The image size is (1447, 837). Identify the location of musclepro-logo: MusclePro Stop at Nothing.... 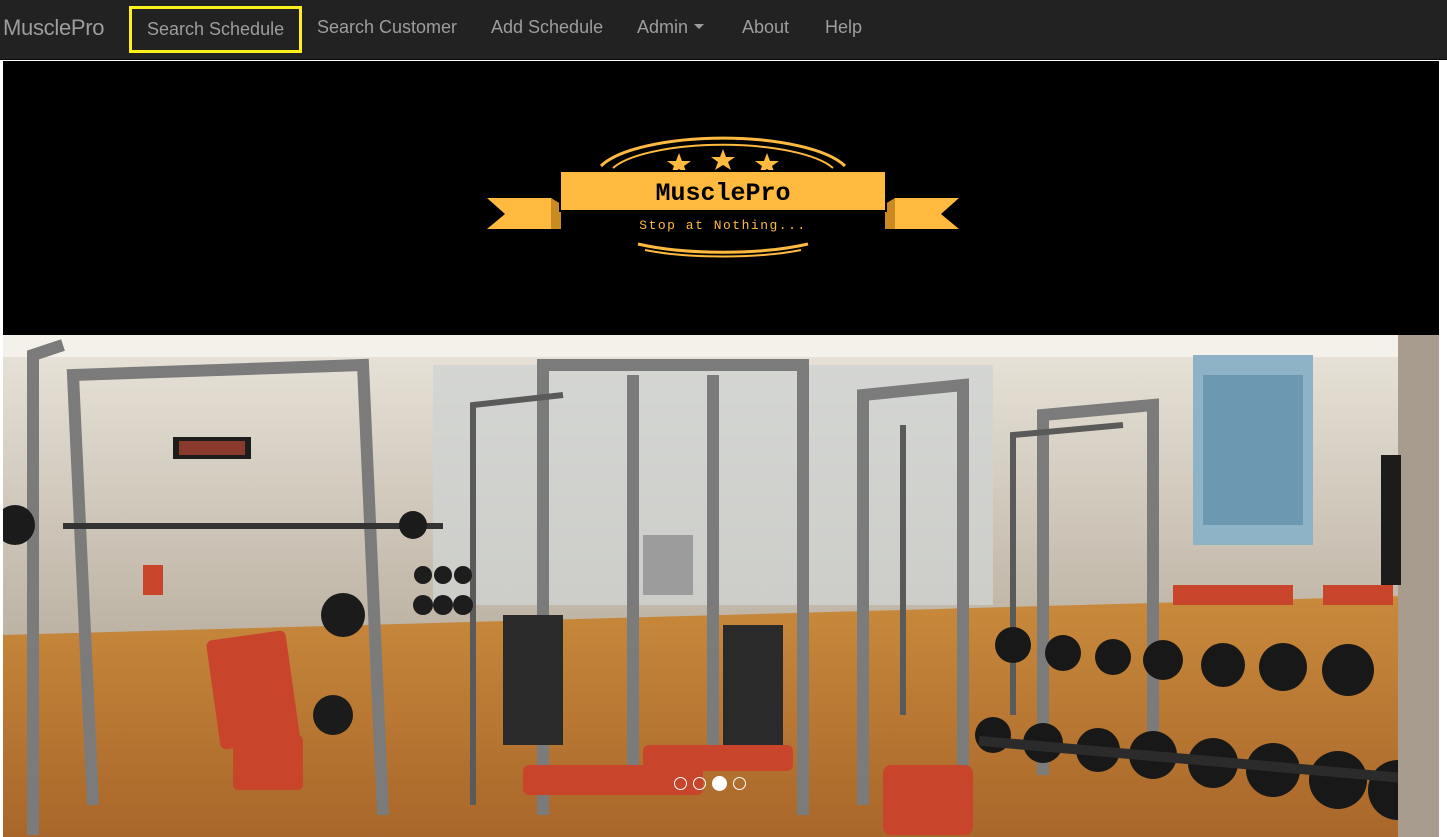
(723, 197).